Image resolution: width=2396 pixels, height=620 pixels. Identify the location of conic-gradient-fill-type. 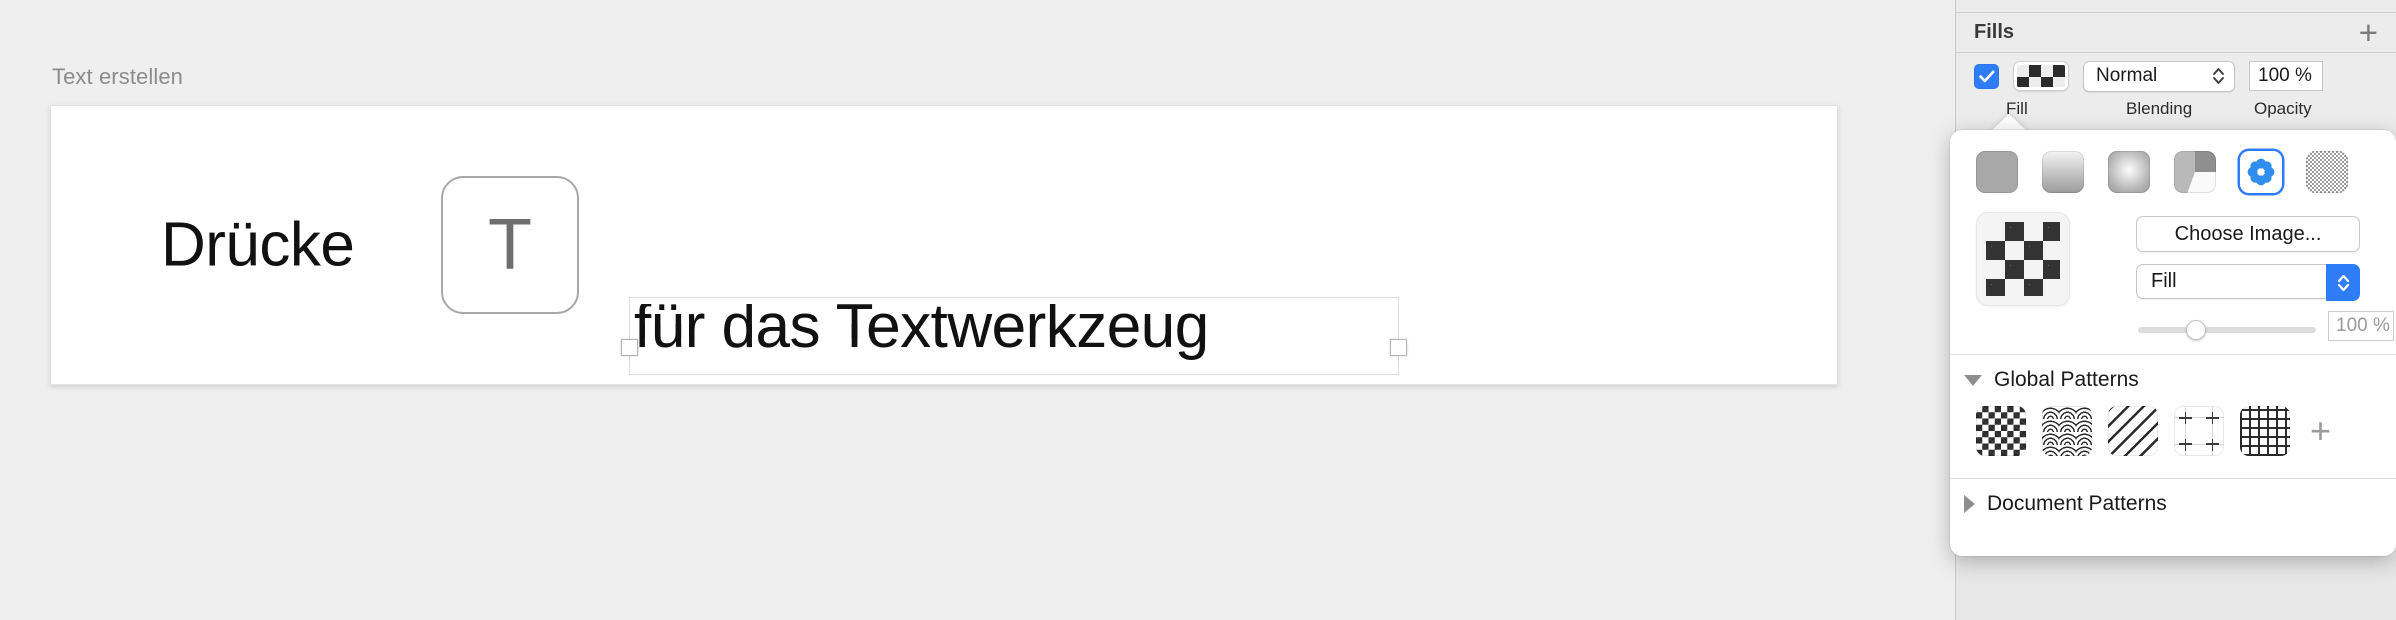
(2195, 172).